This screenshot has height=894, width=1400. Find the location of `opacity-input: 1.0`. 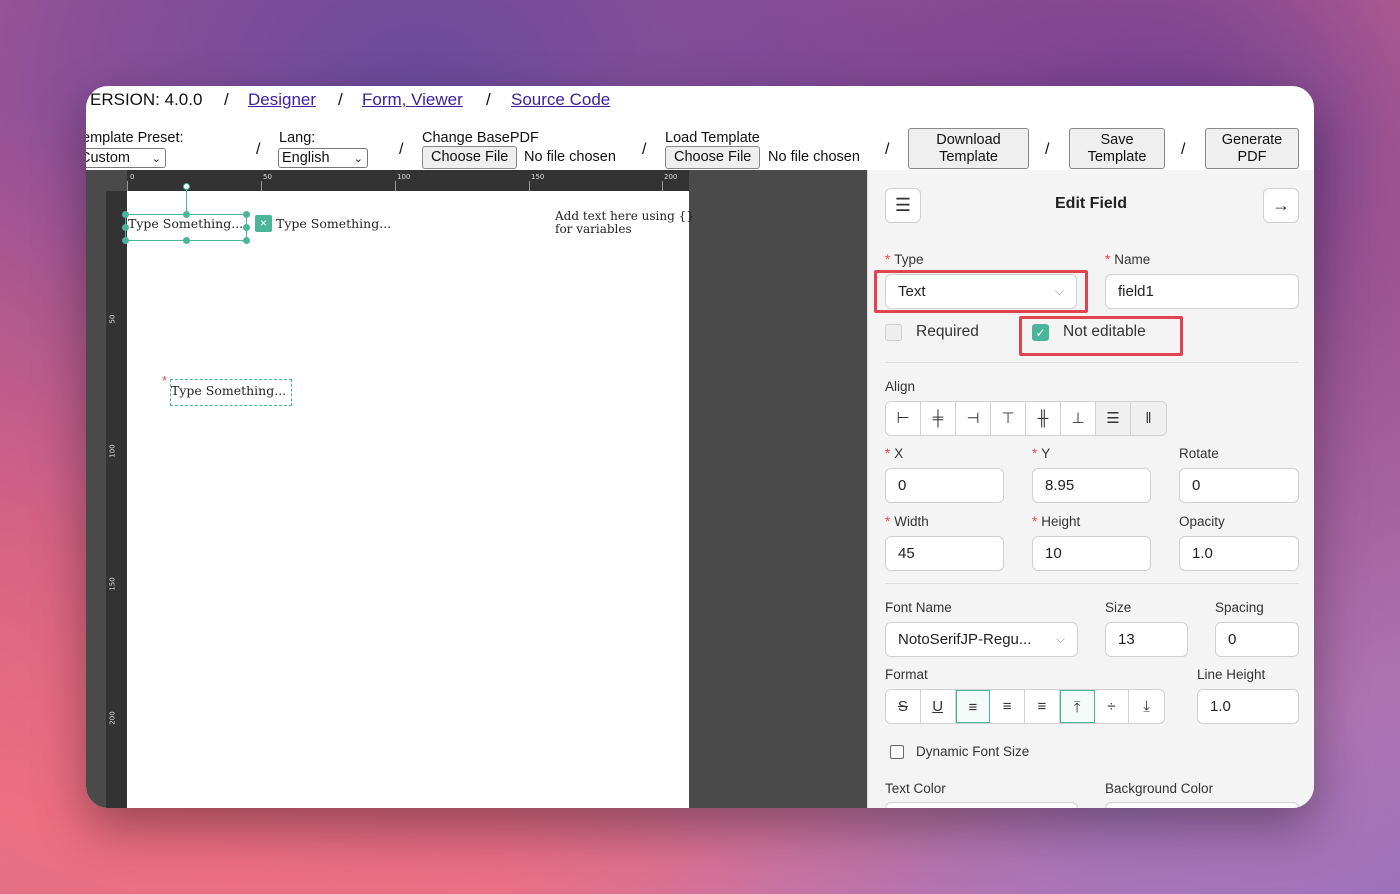

opacity-input: 1.0 is located at coordinates (1239, 553).